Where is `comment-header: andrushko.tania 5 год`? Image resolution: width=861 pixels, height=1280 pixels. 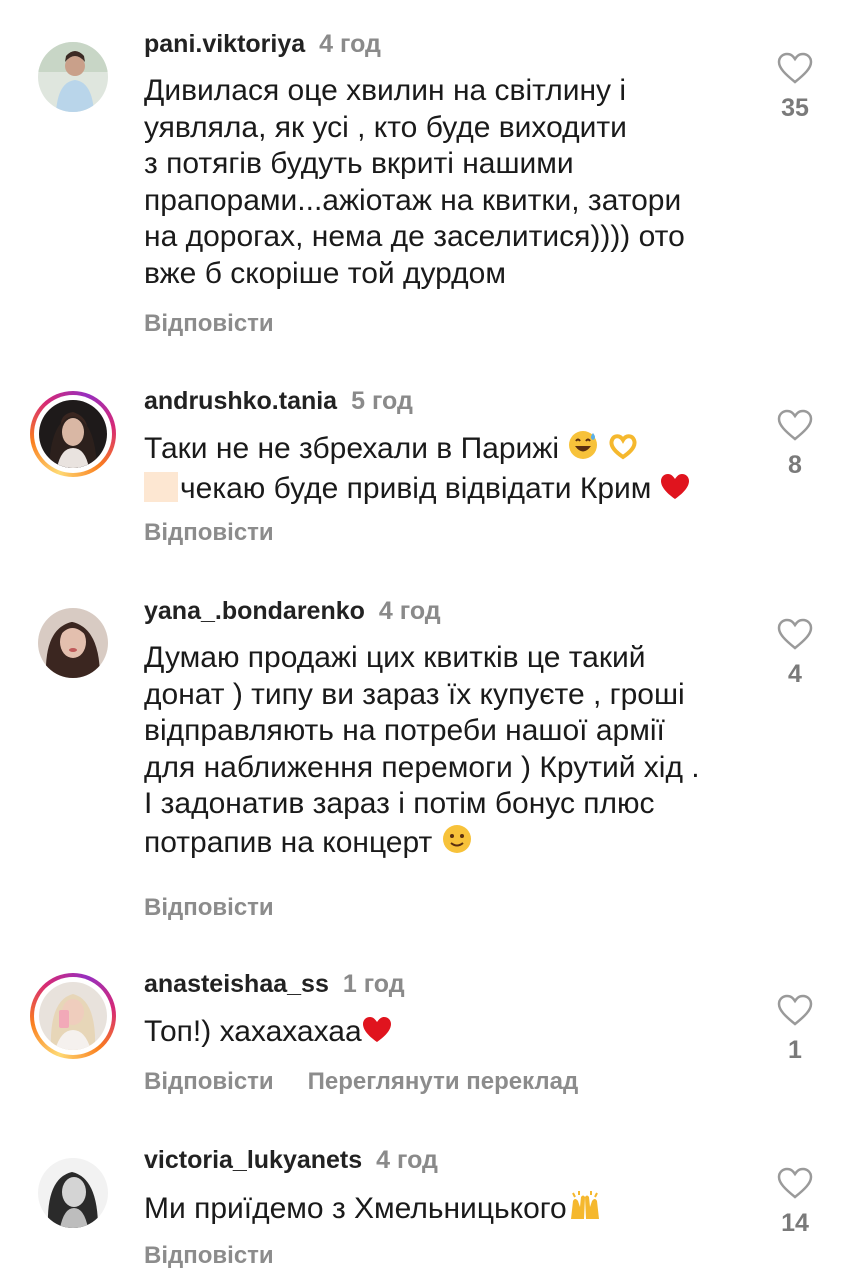
comment-header: andrushko.tania 5 год is located at coordinates (278, 401).